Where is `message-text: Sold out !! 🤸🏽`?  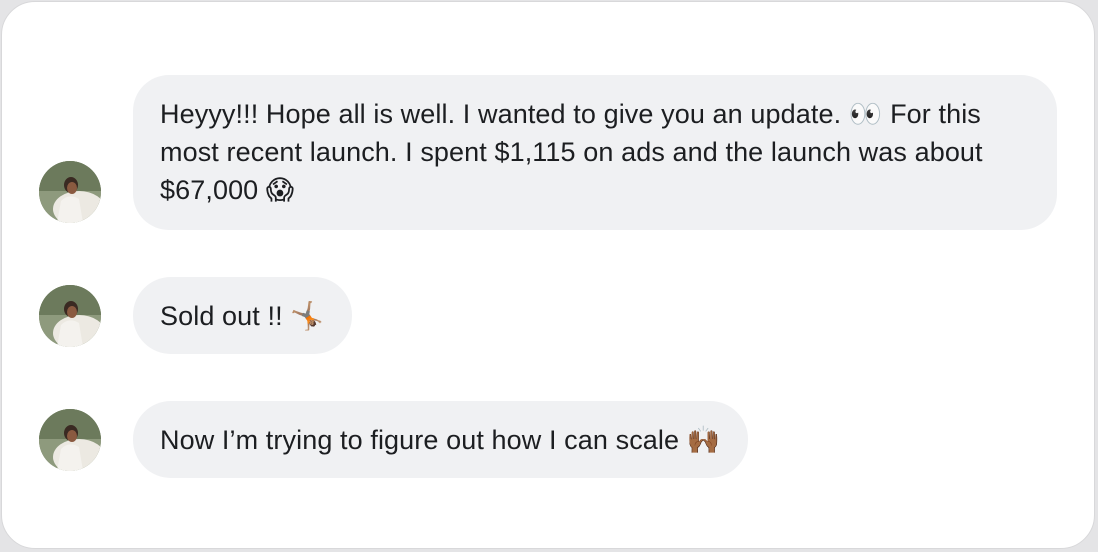
message-text: Sold out !! 🤸🏽 is located at coordinates (242, 316).